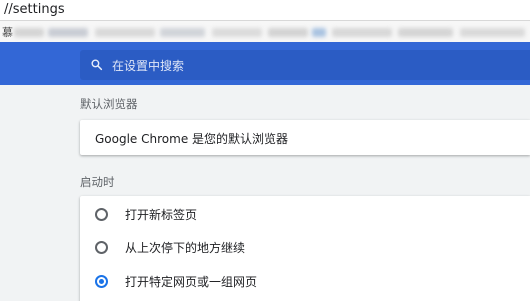 Image resolution: width=530 pixels, height=301 pixels. What do you see at coordinates (7, 32) in the screenshot?
I see `bookmark-item: 慕` at bounding box center [7, 32].